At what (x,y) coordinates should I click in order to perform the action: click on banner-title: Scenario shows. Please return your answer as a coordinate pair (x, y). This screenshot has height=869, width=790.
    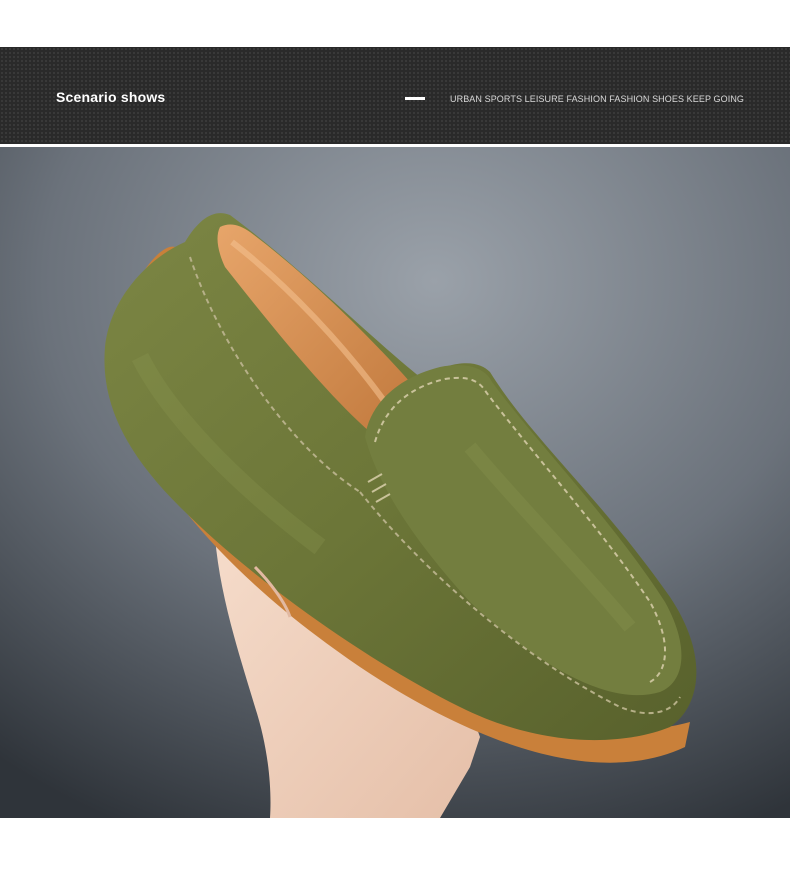
    Looking at the image, I should click on (111, 97).